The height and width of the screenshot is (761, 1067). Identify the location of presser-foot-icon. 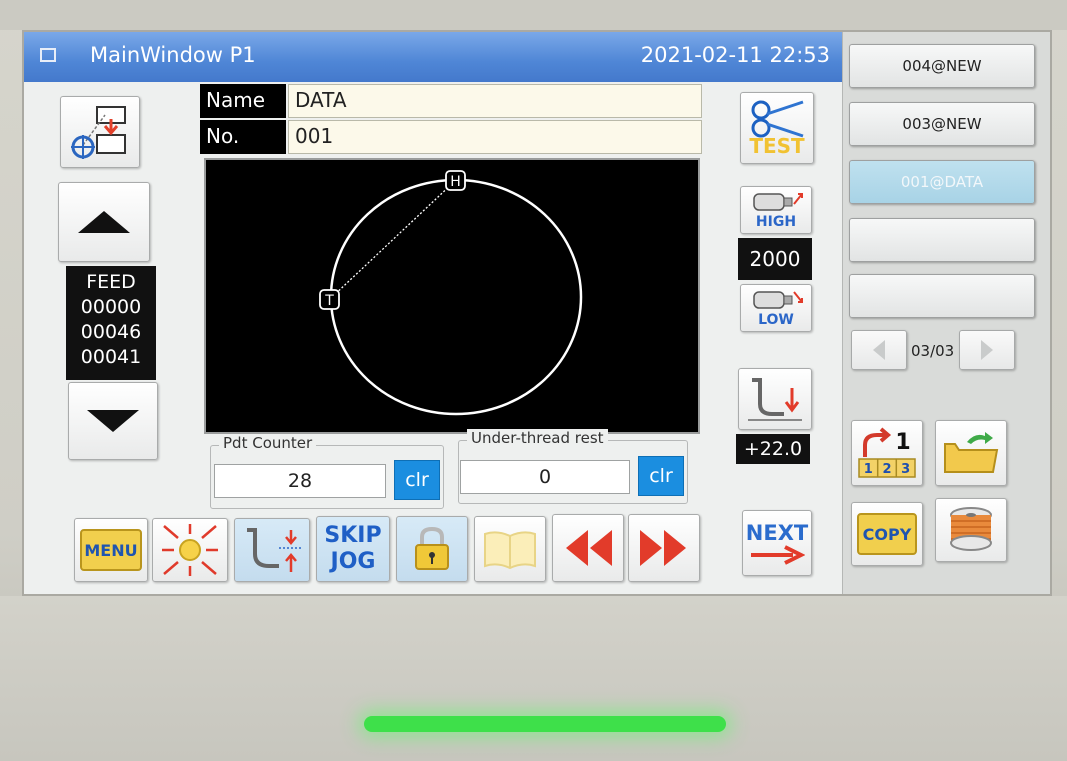
(775, 399).